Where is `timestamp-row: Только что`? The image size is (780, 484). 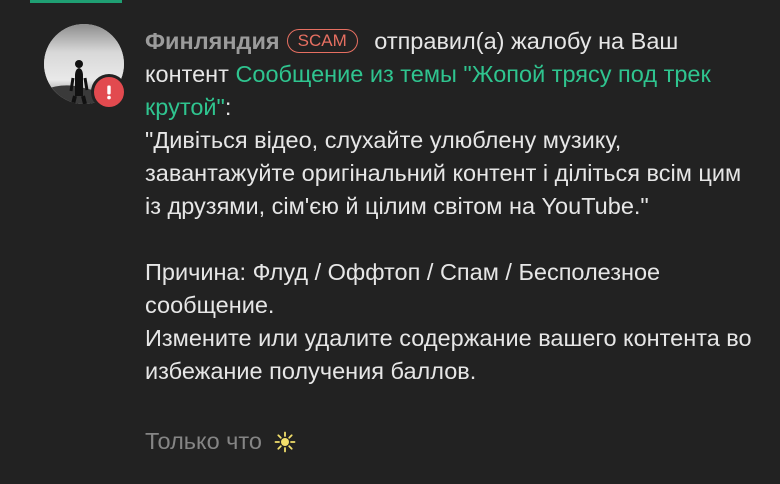 timestamp-row: Только что is located at coordinates (220, 441).